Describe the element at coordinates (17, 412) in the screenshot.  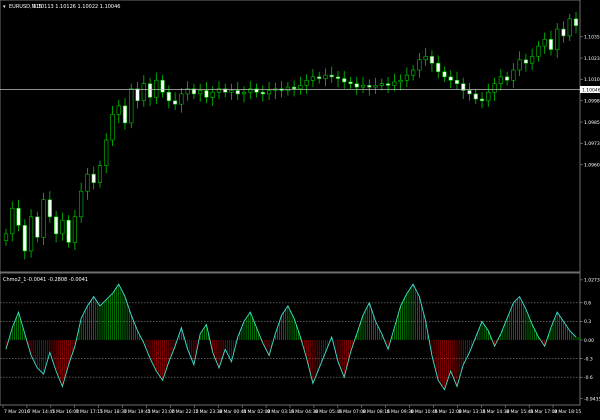
I see `time-tick-label: 7 Mar 2016` at that location.